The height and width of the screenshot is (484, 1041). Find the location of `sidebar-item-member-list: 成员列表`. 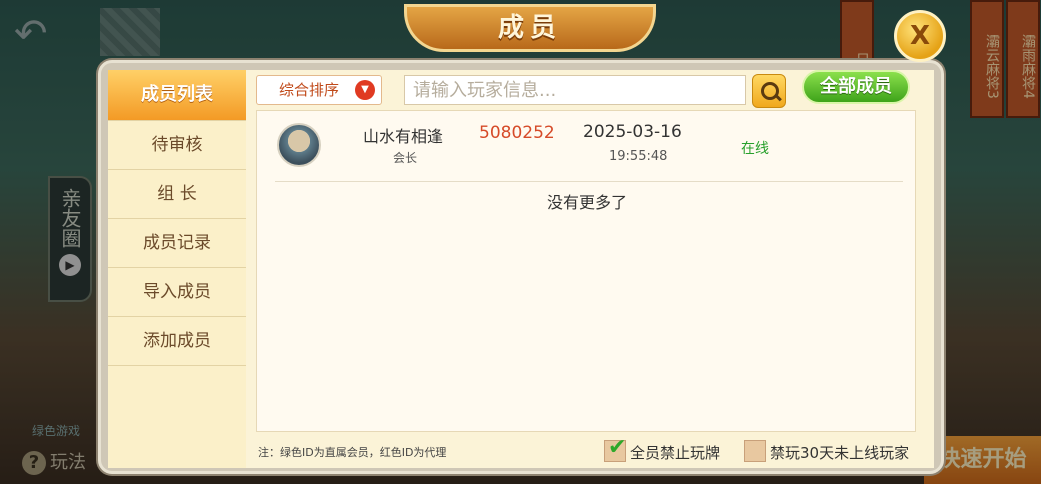

sidebar-item-member-list: 成员列表 is located at coordinates (177, 95).